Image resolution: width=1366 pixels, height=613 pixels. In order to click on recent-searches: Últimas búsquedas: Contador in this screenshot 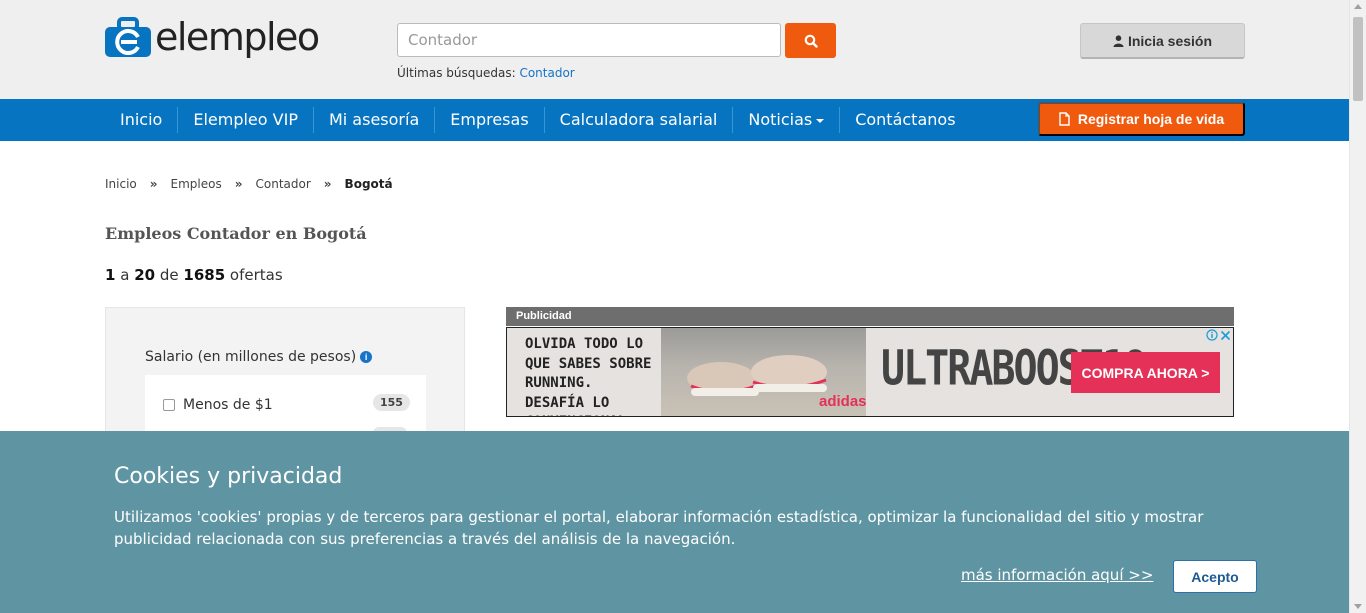, I will do `click(486, 73)`.